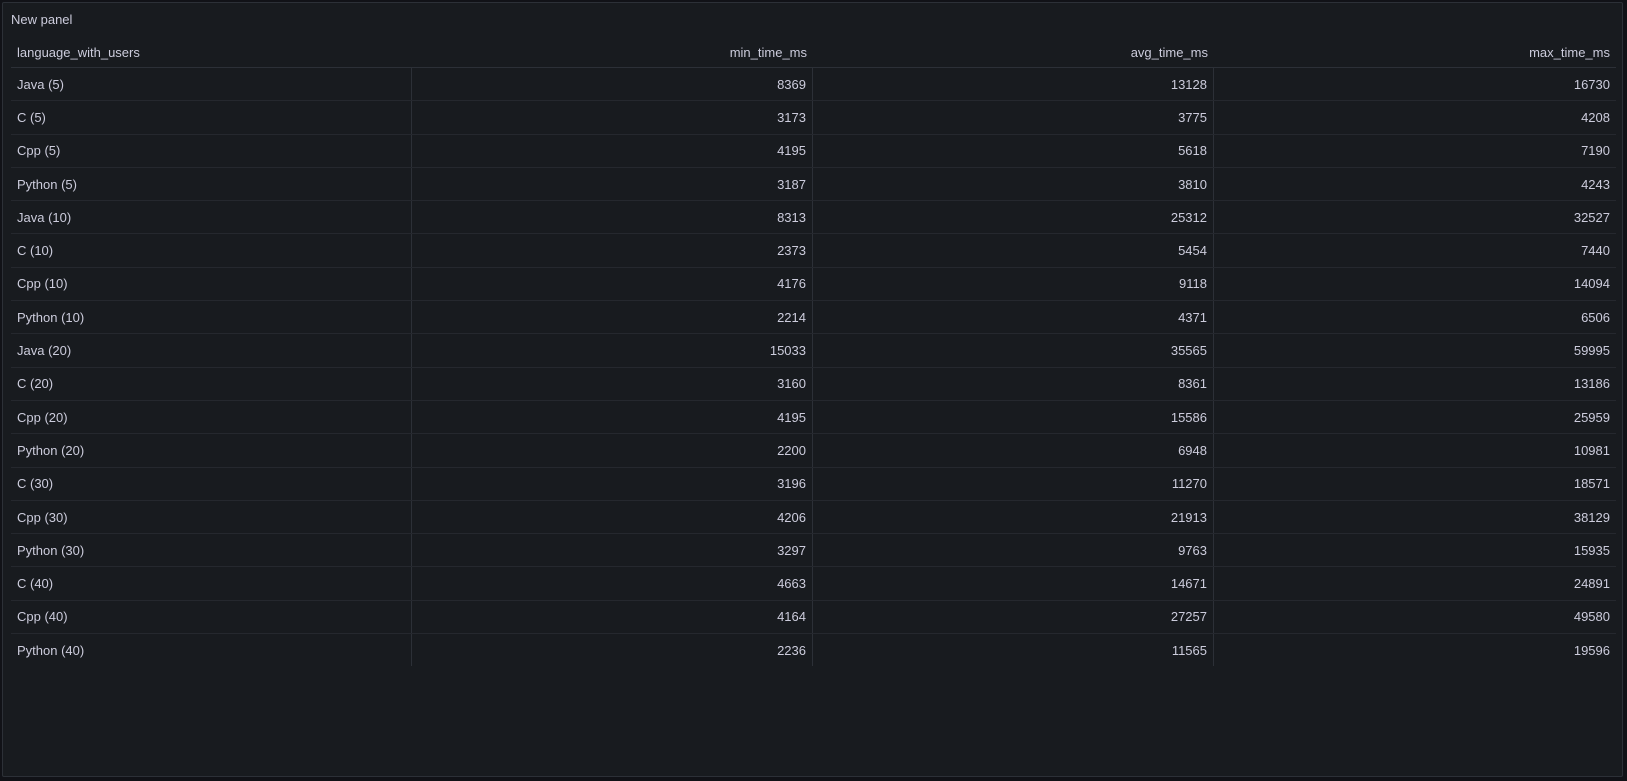 The height and width of the screenshot is (781, 1627). Describe the element at coordinates (1591, 384) in the screenshot. I see `max-time-cell: 13186` at that location.